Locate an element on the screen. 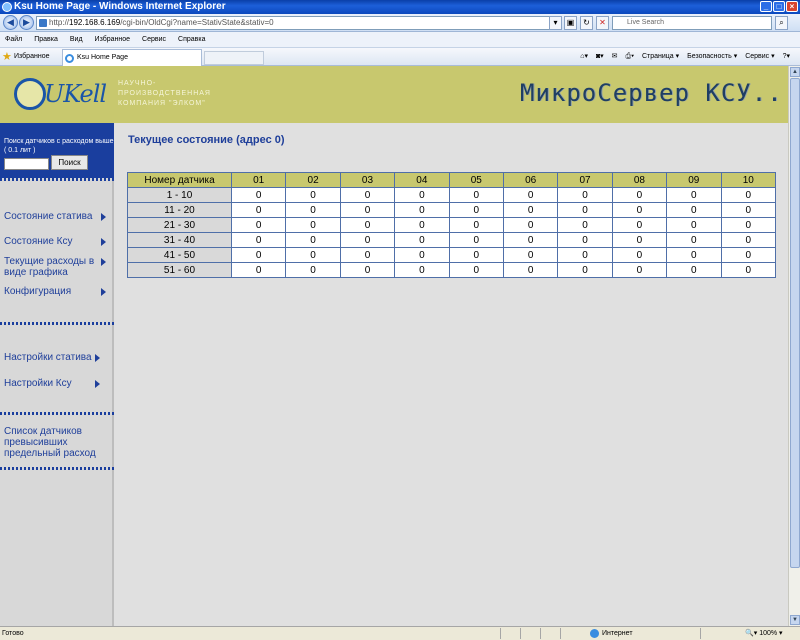 The width and height of the screenshot is (800, 640). menu-file: Файл is located at coordinates (13, 39).